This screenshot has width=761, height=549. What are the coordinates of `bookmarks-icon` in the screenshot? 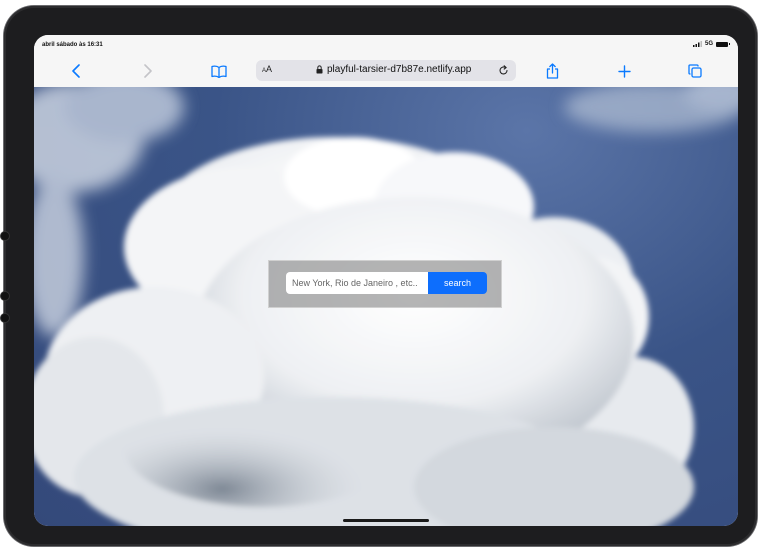 It's located at (219, 71).